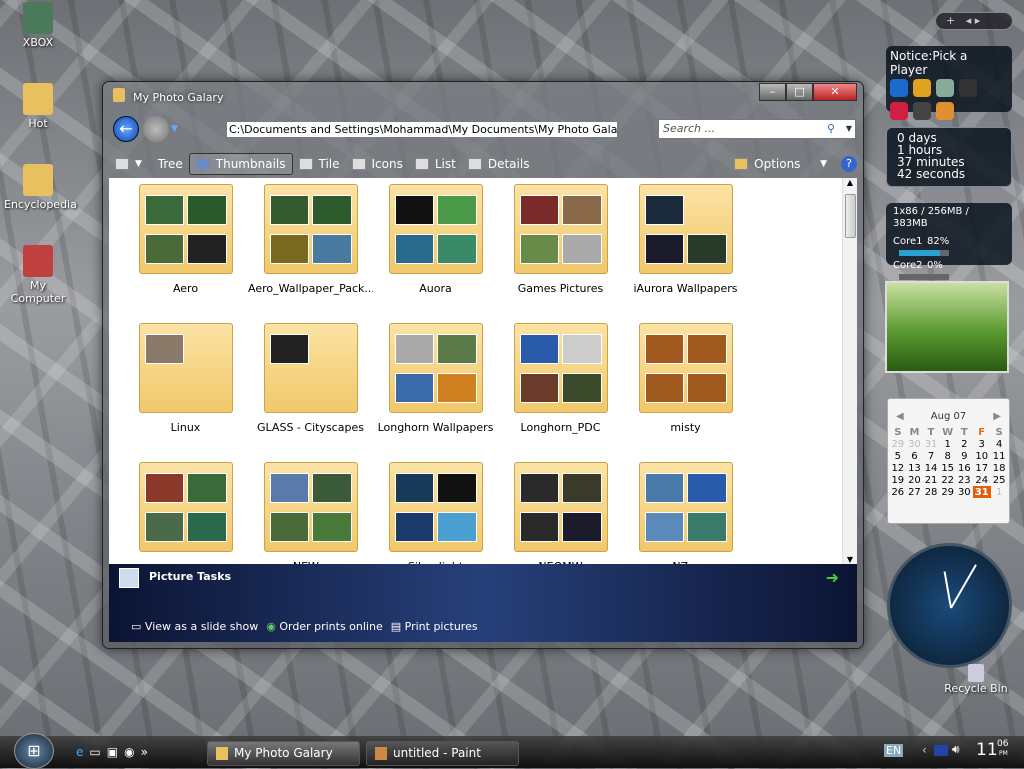 This screenshot has width=1024, height=769. What do you see at coordinates (997, 416) in the screenshot?
I see `next-month-button: ▶` at bounding box center [997, 416].